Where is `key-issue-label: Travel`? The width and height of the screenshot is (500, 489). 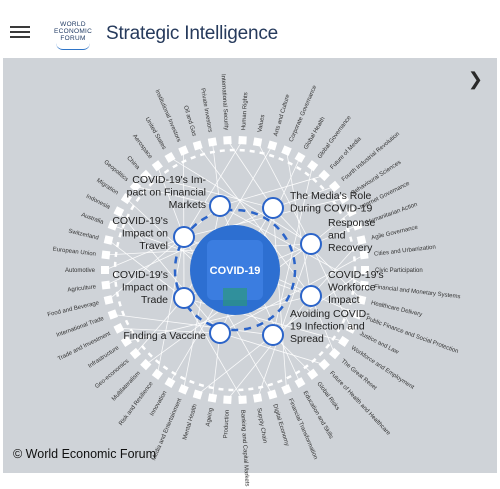 key-issue-label: Travel is located at coordinates (153, 246).